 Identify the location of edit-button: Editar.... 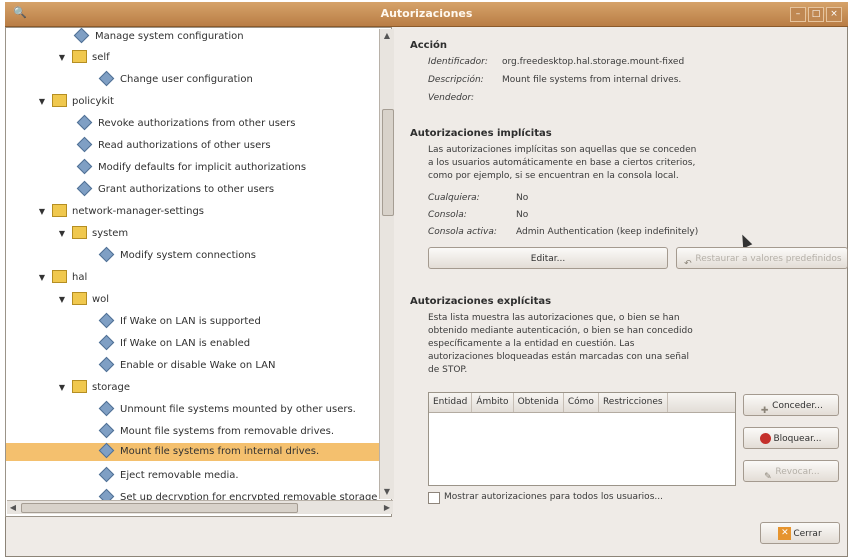
(548, 258).